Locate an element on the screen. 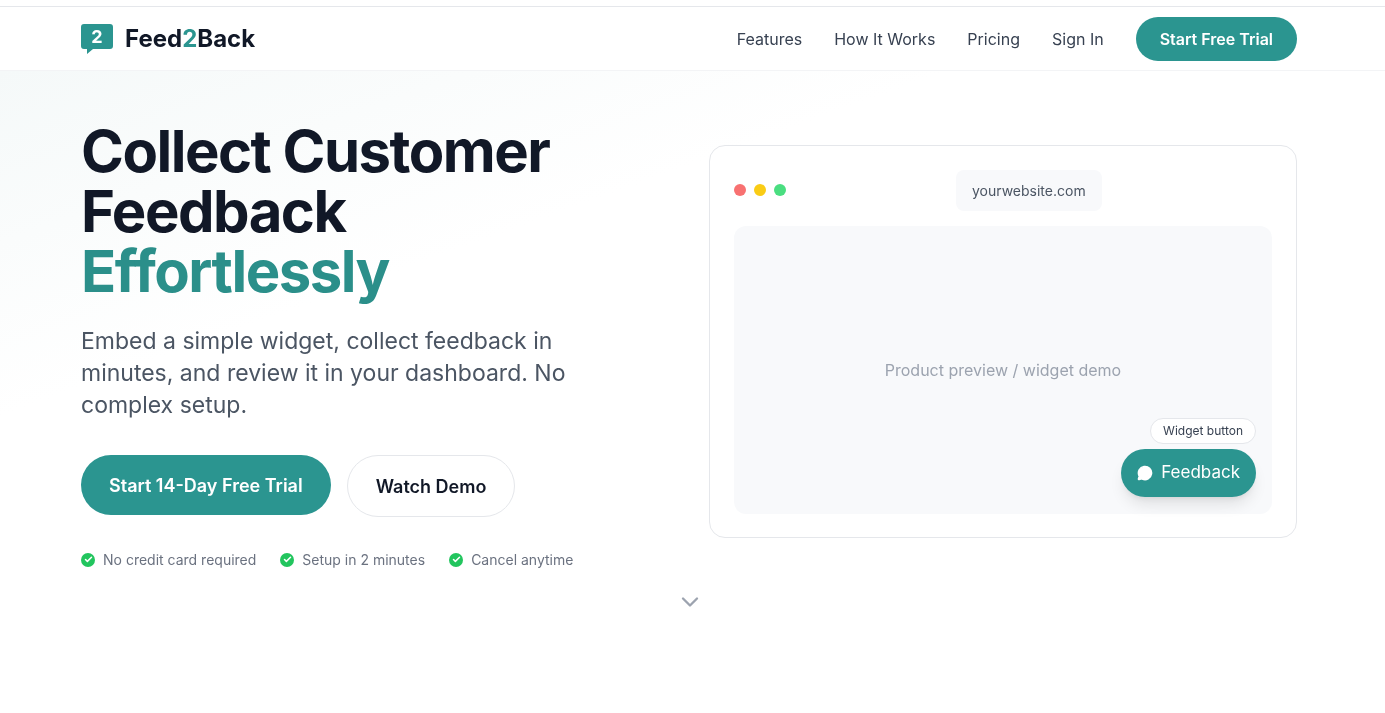 This screenshot has width=1385, height=713. logo-text: Feed2Back is located at coordinates (190, 38).